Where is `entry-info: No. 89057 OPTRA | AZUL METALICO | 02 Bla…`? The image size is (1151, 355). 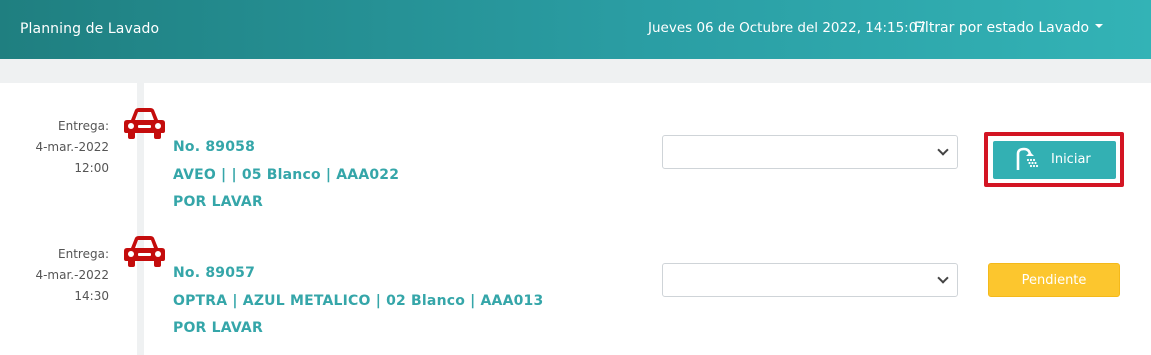 entry-info: No. 89057 OPTRA | AZUL METALICO | 02 Bla… is located at coordinates (358, 301).